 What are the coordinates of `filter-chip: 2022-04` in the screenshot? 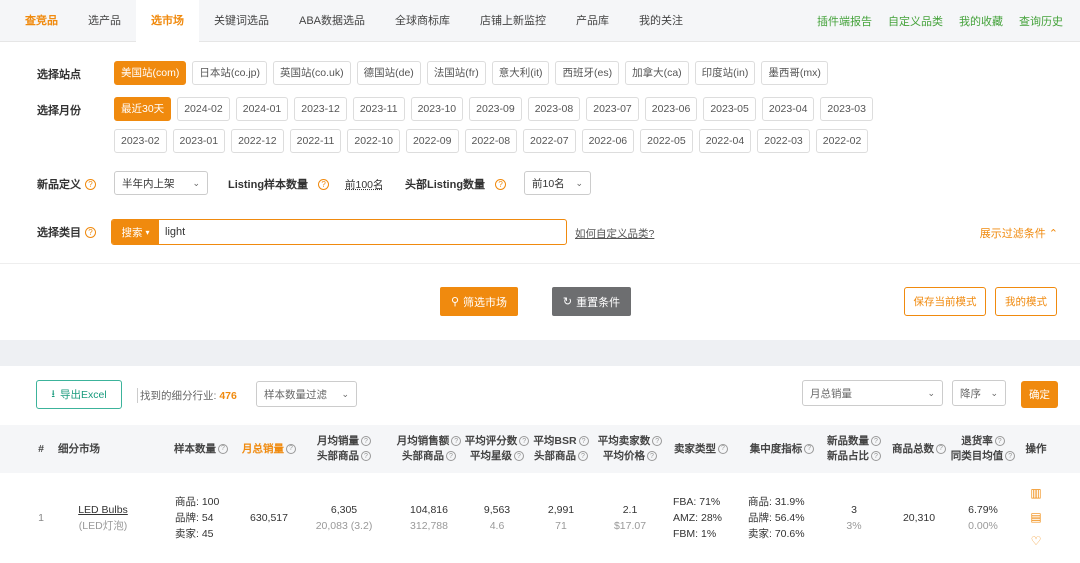 It's located at (725, 141).